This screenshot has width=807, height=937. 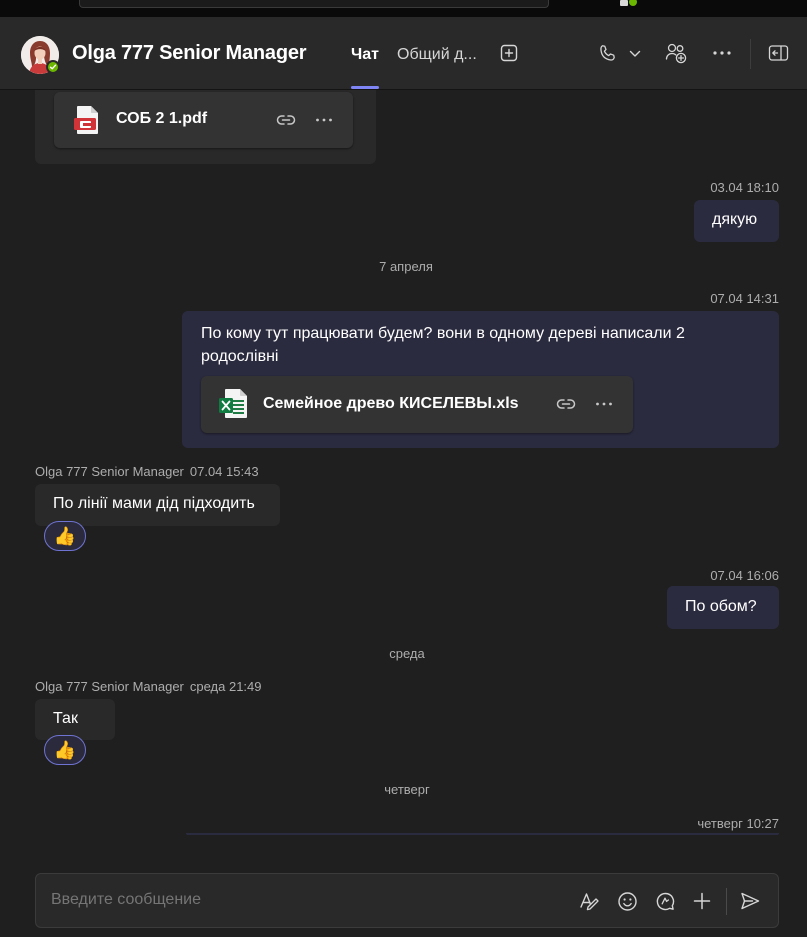 I want to click on file-attachment-card: СОБ 2 1.pdf, so click(x=203, y=120).